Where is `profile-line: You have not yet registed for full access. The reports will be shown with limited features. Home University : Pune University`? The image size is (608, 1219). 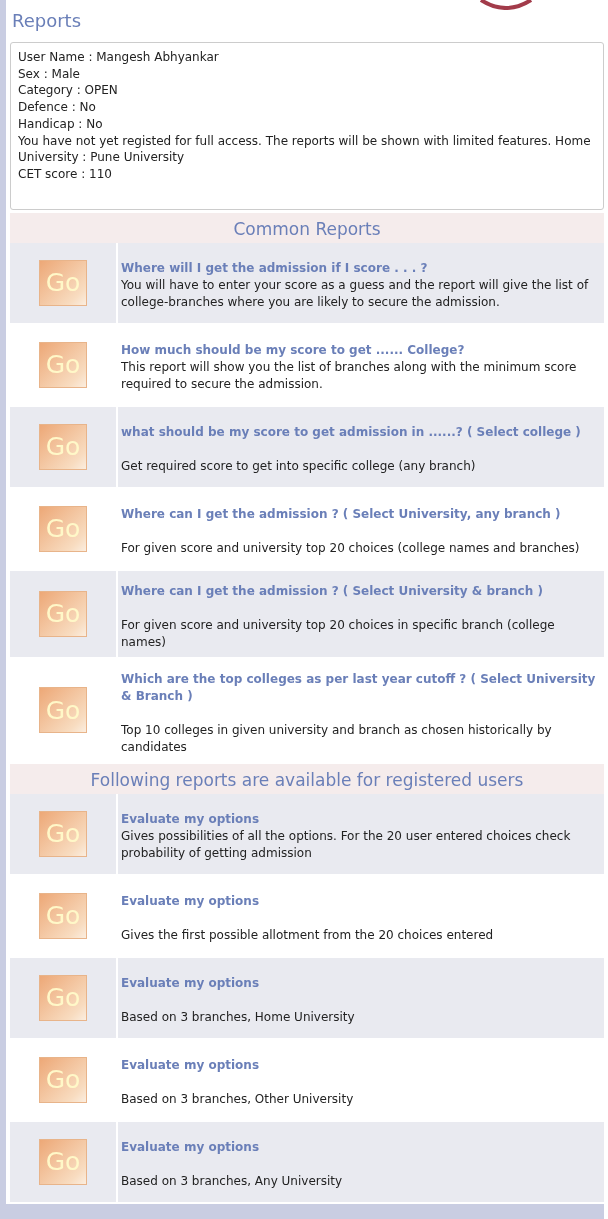 profile-line: You have not yet registed for full access. The reports will be shown with limited features. Home University : Pune University is located at coordinates (305, 149).